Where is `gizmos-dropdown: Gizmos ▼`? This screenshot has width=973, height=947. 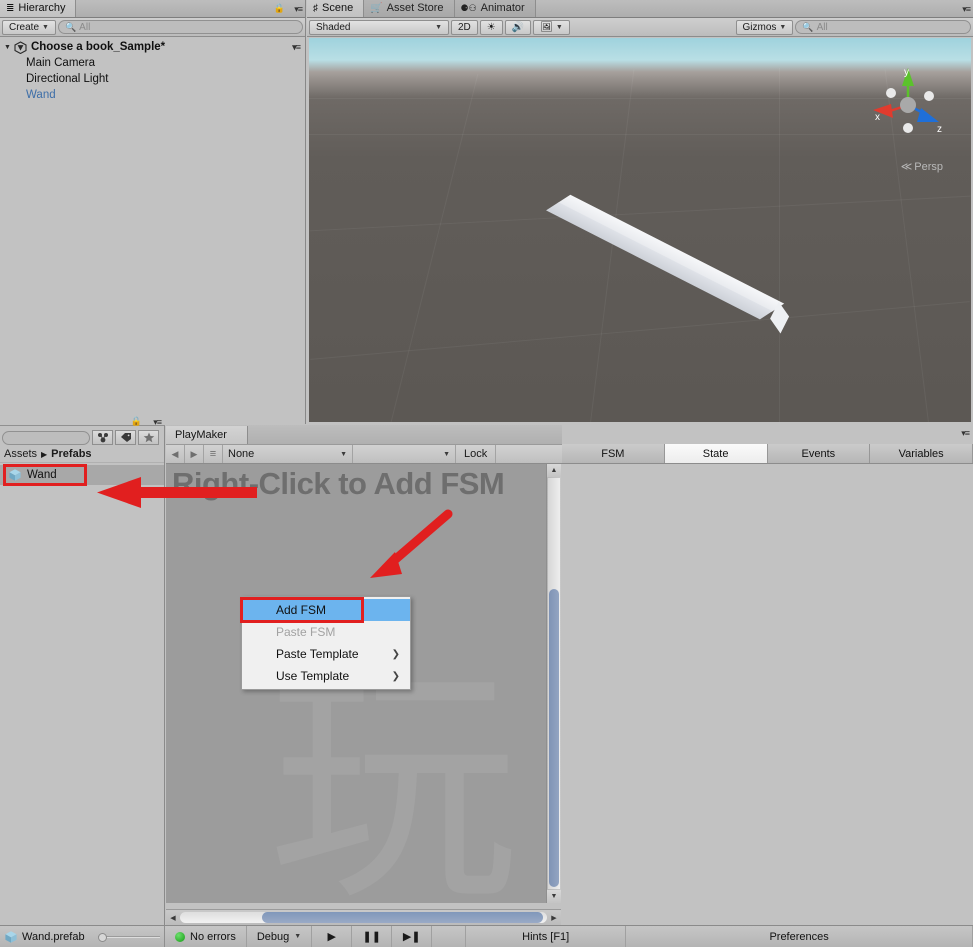 gizmos-dropdown: Gizmos ▼ is located at coordinates (764, 27).